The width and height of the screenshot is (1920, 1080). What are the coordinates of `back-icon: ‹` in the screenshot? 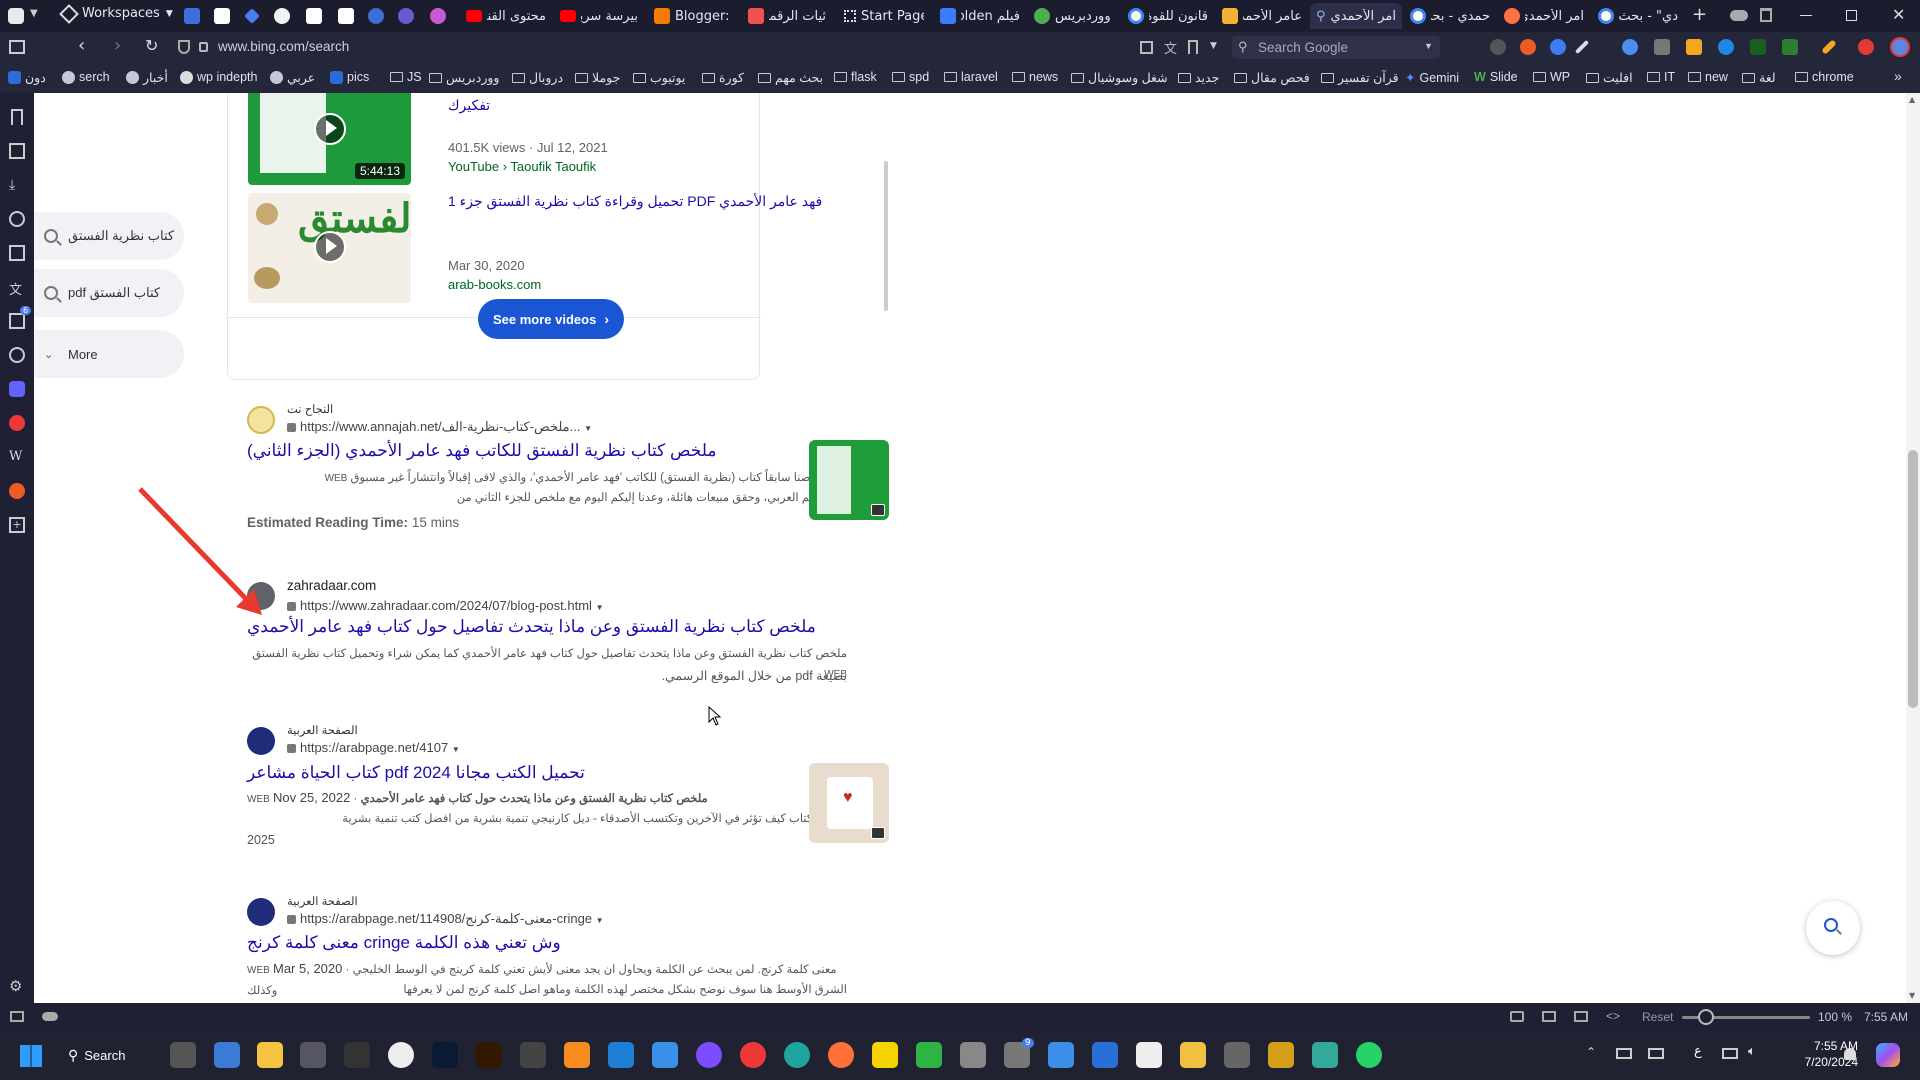 It's located at (81, 45).